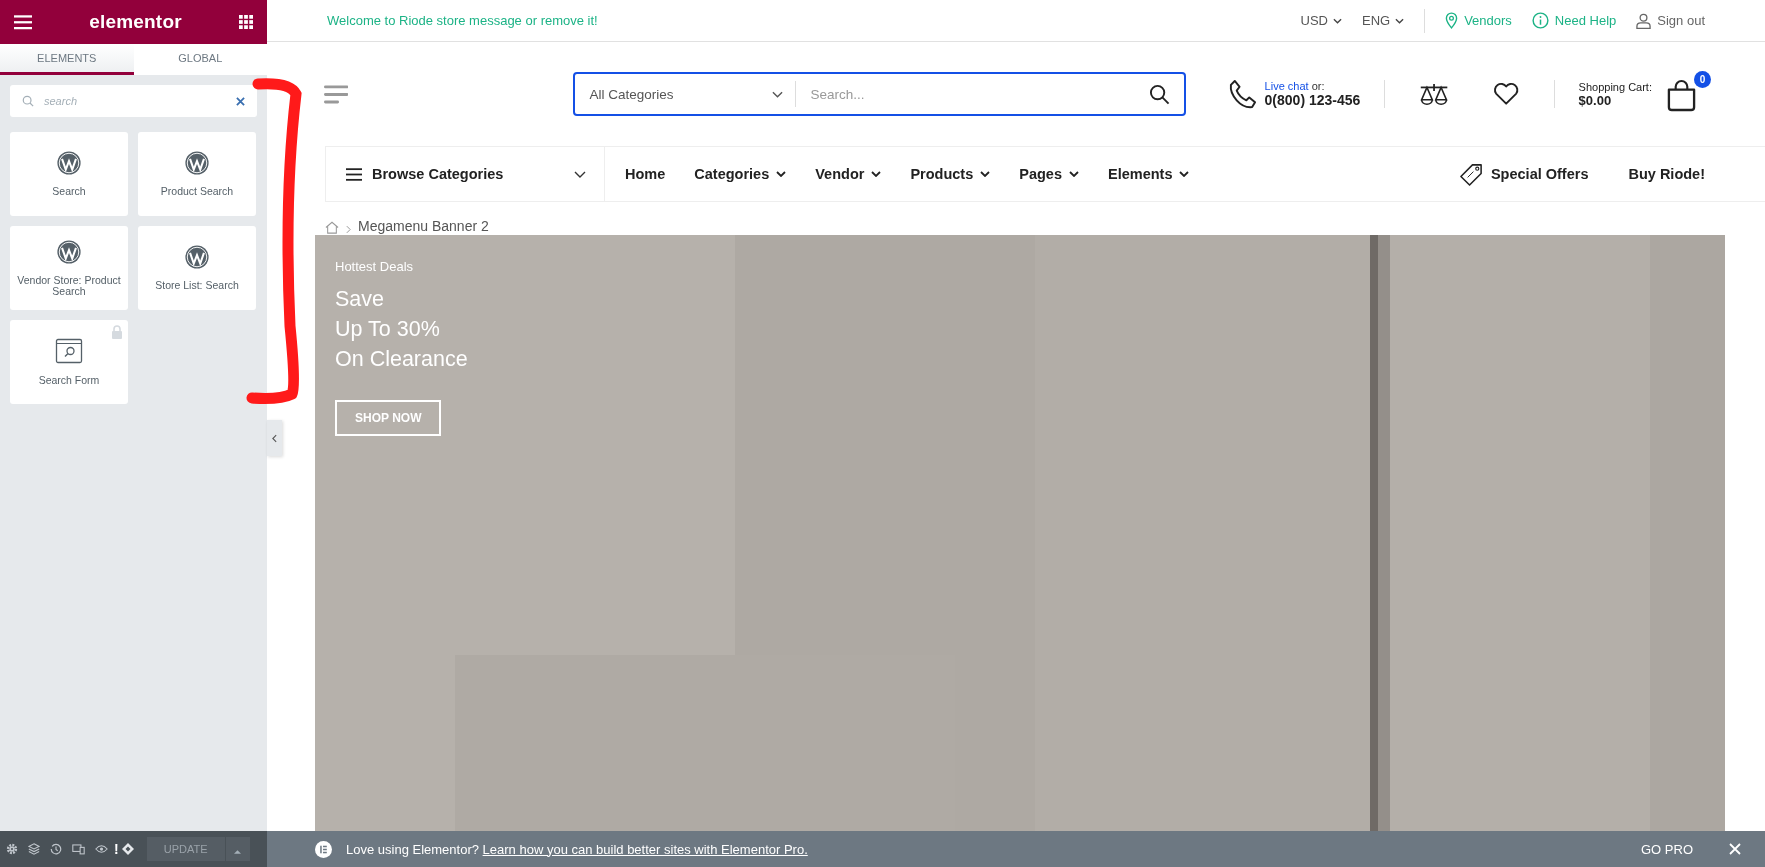  What do you see at coordinates (1667, 849) in the screenshot?
I see `go-pro-link: GO PRO` at bounding box center [1667, 849].